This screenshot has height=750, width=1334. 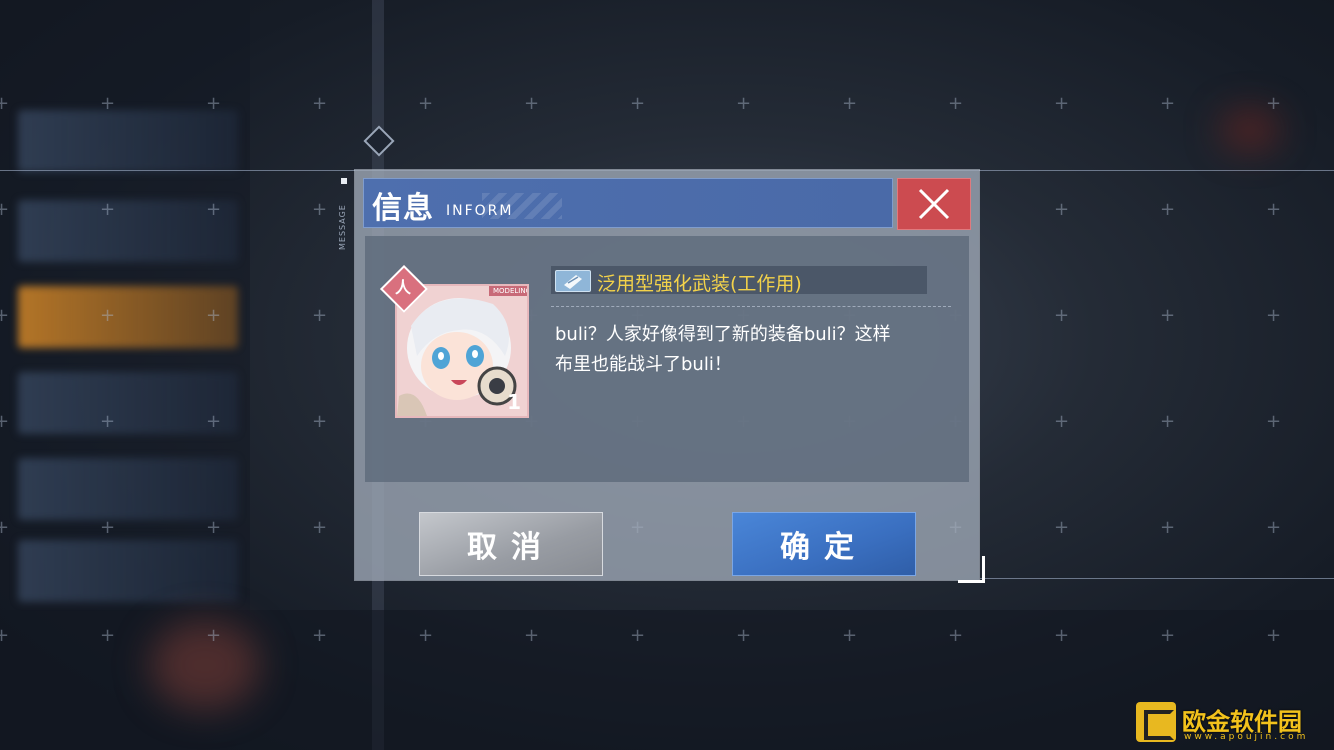 What do you see at coordinates (344, 181) in the screenshot?
I see `message-marker` at bounding box center [344, 181].